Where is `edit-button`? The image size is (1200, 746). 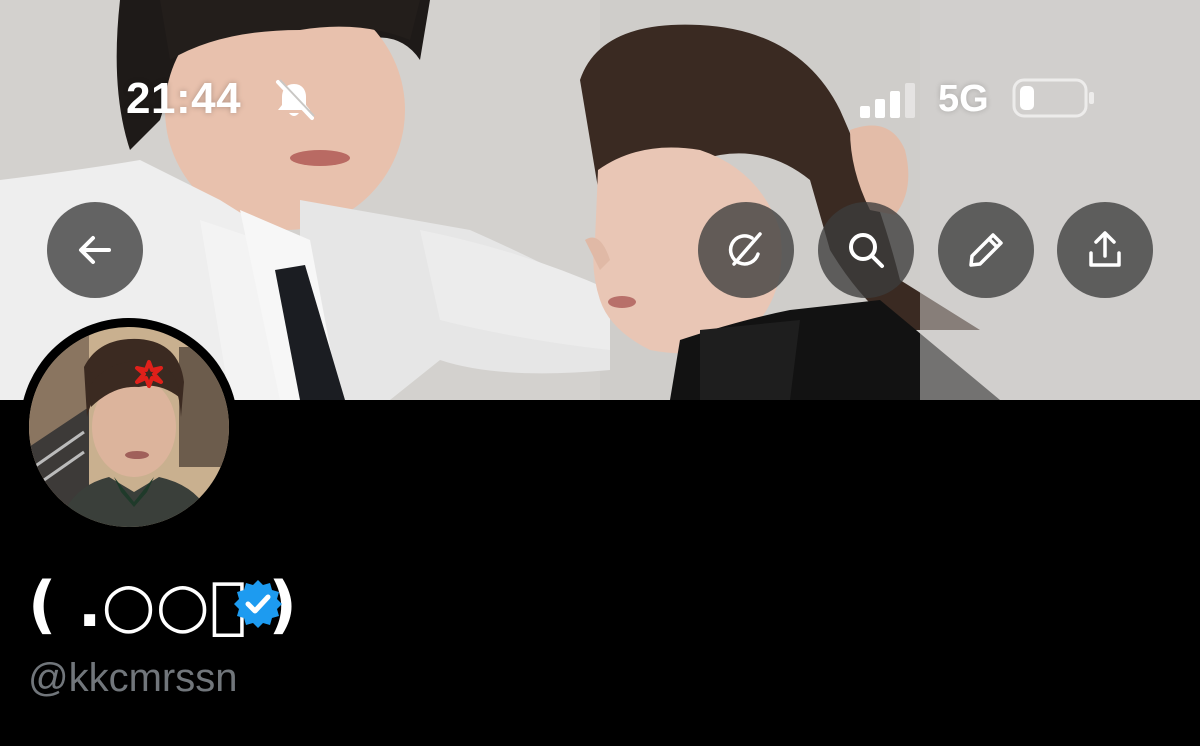 edit-button is located at coordinates (986, 250).